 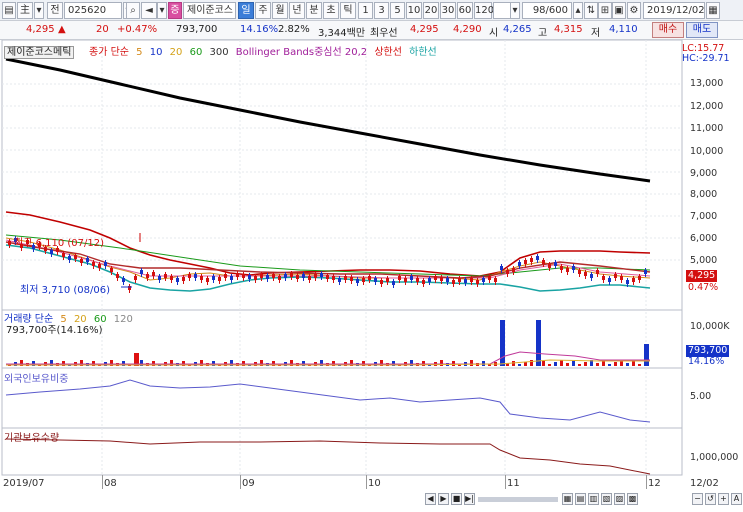 I want to click on chart-type-icon: ▤, so click(x=580, y=499).